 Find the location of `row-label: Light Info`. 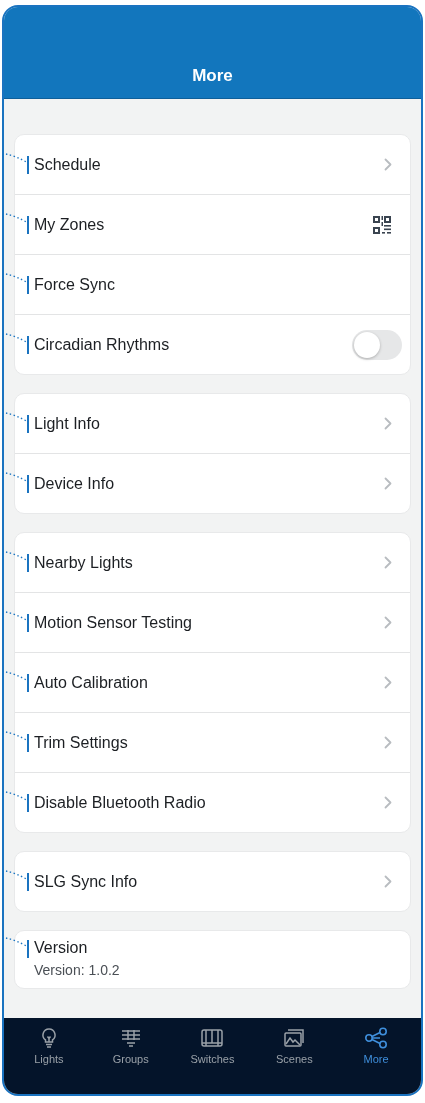

row-label: Light Info is located at coordinates (67, 423).